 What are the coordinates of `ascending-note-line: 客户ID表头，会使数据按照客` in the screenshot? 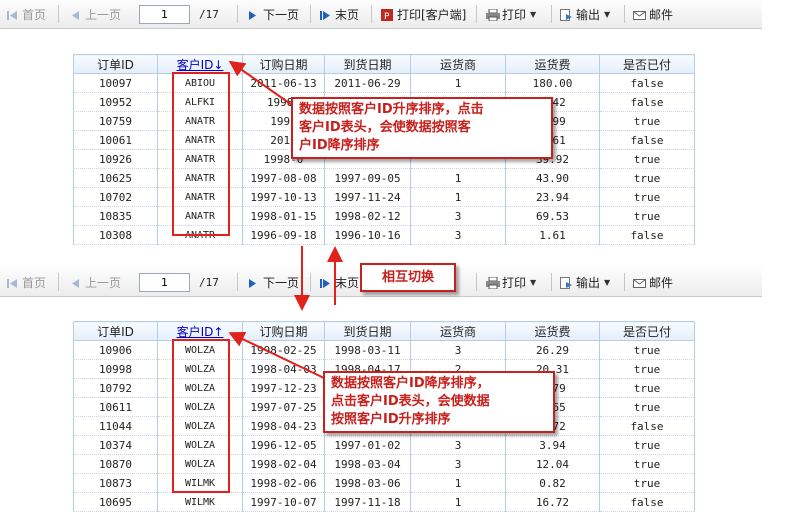 It's located at (385, 127).